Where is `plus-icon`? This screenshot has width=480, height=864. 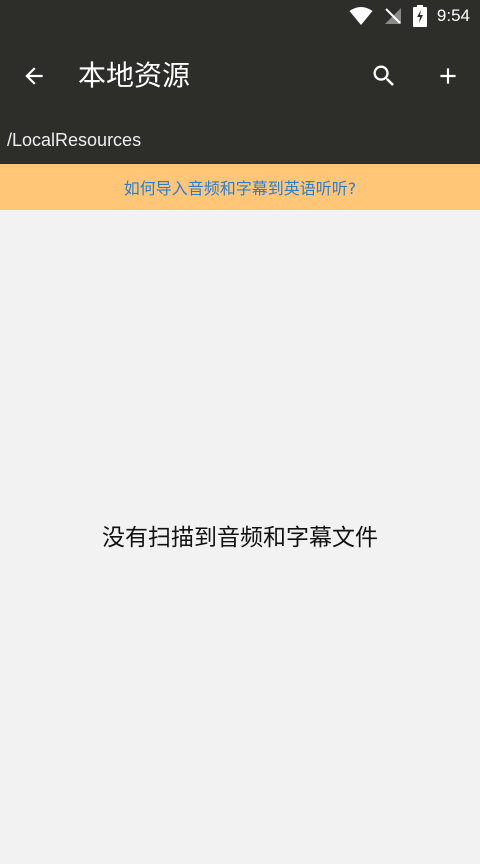 plus-icon is located at coordinates (448, 76).